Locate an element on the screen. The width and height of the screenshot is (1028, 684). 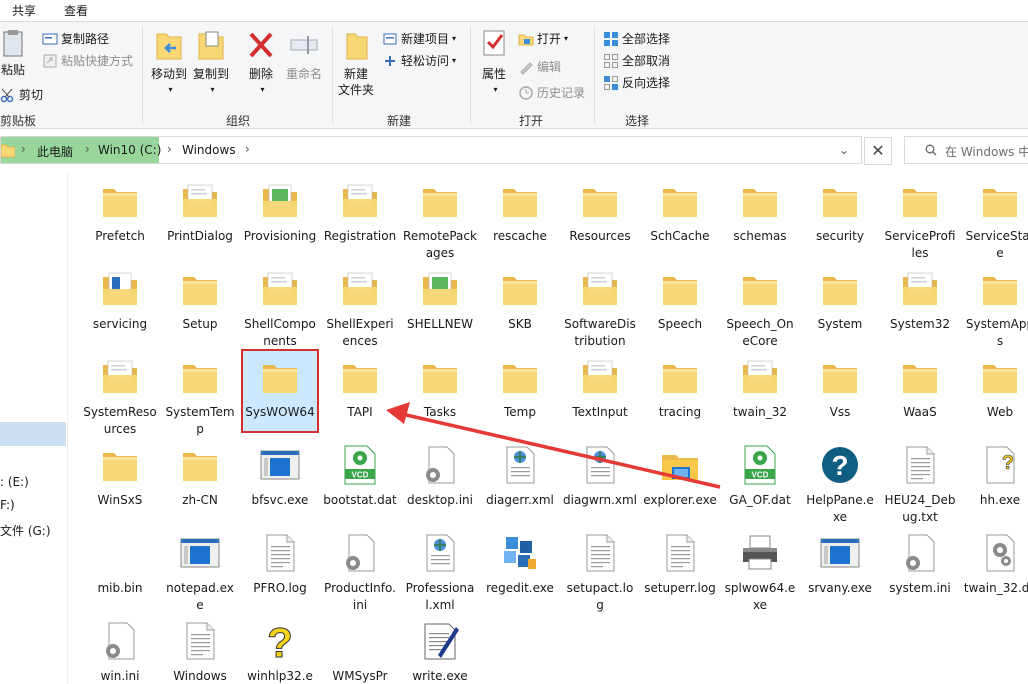
file-item: win.ini is located at coordinates (120, 648).